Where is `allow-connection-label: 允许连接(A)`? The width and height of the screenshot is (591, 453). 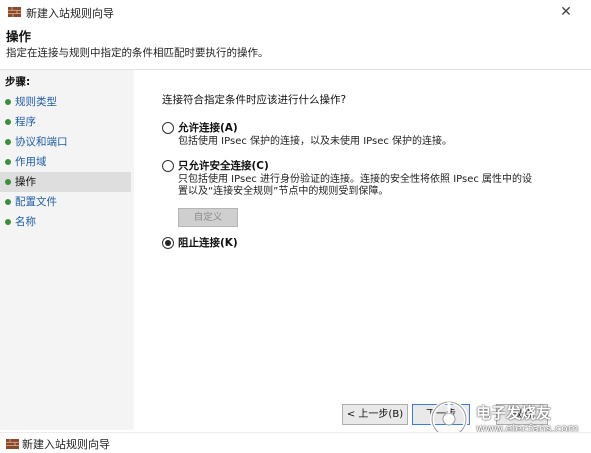
allow-connection-label: 允许连接(A) is located at coordinates (208, 127).